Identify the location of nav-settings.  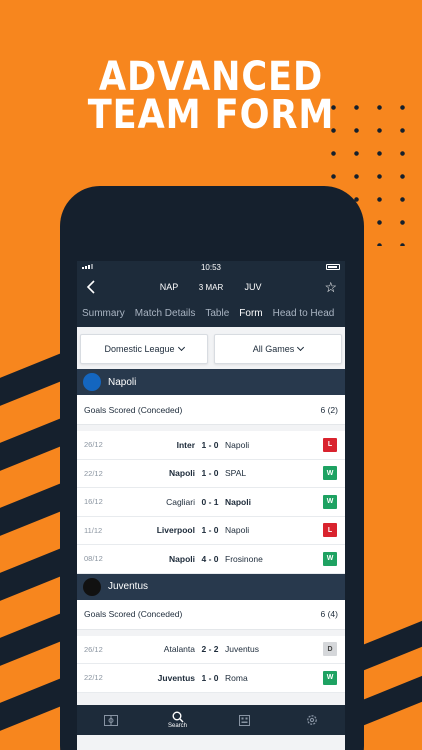
(312, 720).